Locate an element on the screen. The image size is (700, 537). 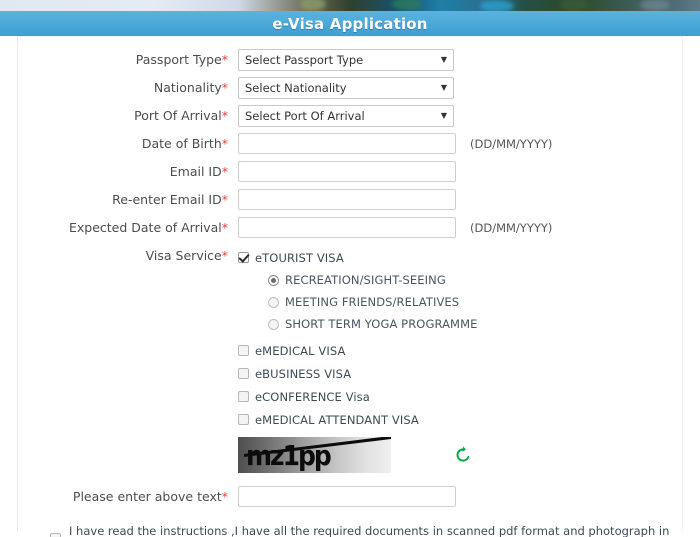
reenter-email-id-input is located at coordinates (347, 199).